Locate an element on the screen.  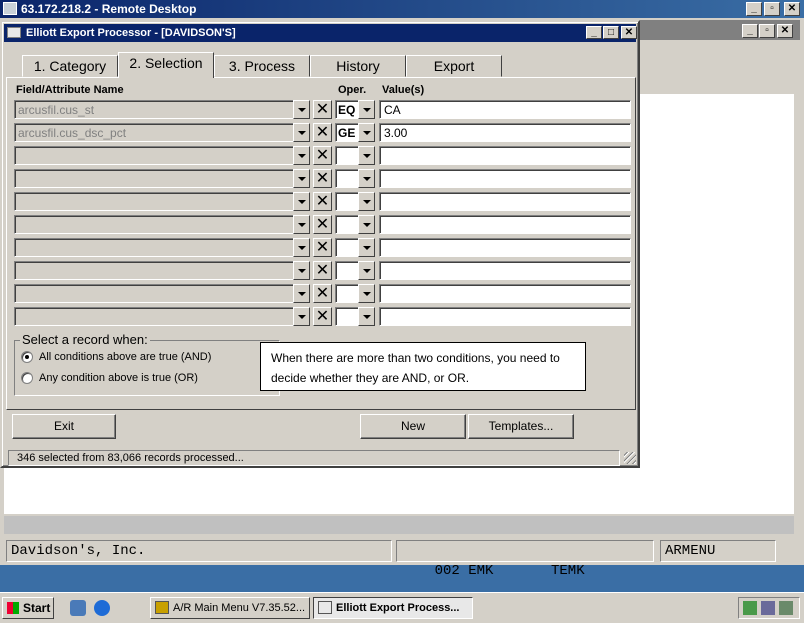
radio-and is located at coordinates (27, 357).